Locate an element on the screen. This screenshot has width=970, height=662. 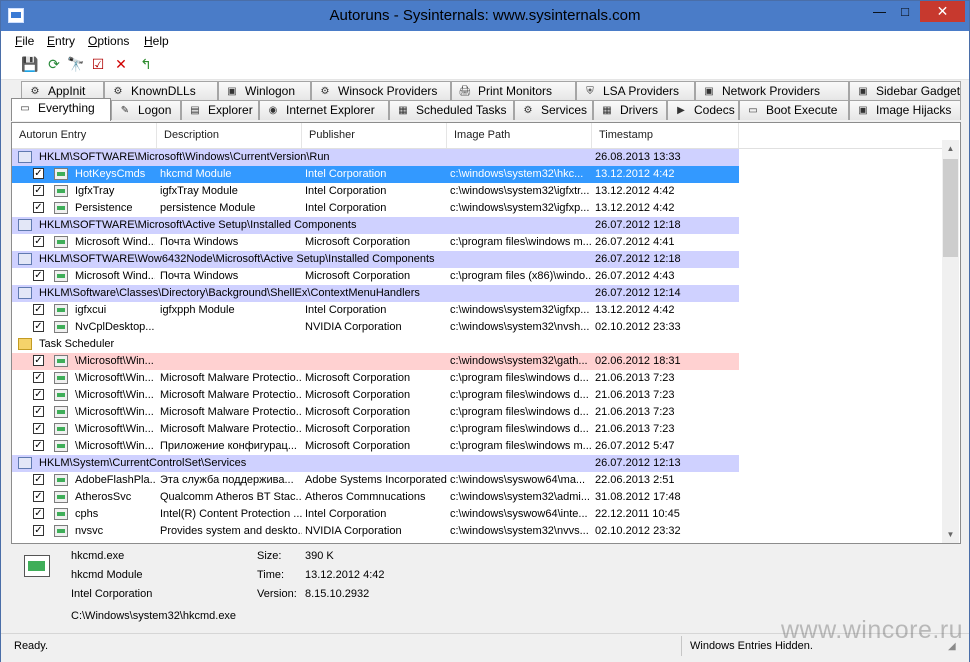
tab-services: ⚙ Services is located at coordinates (553, 110).